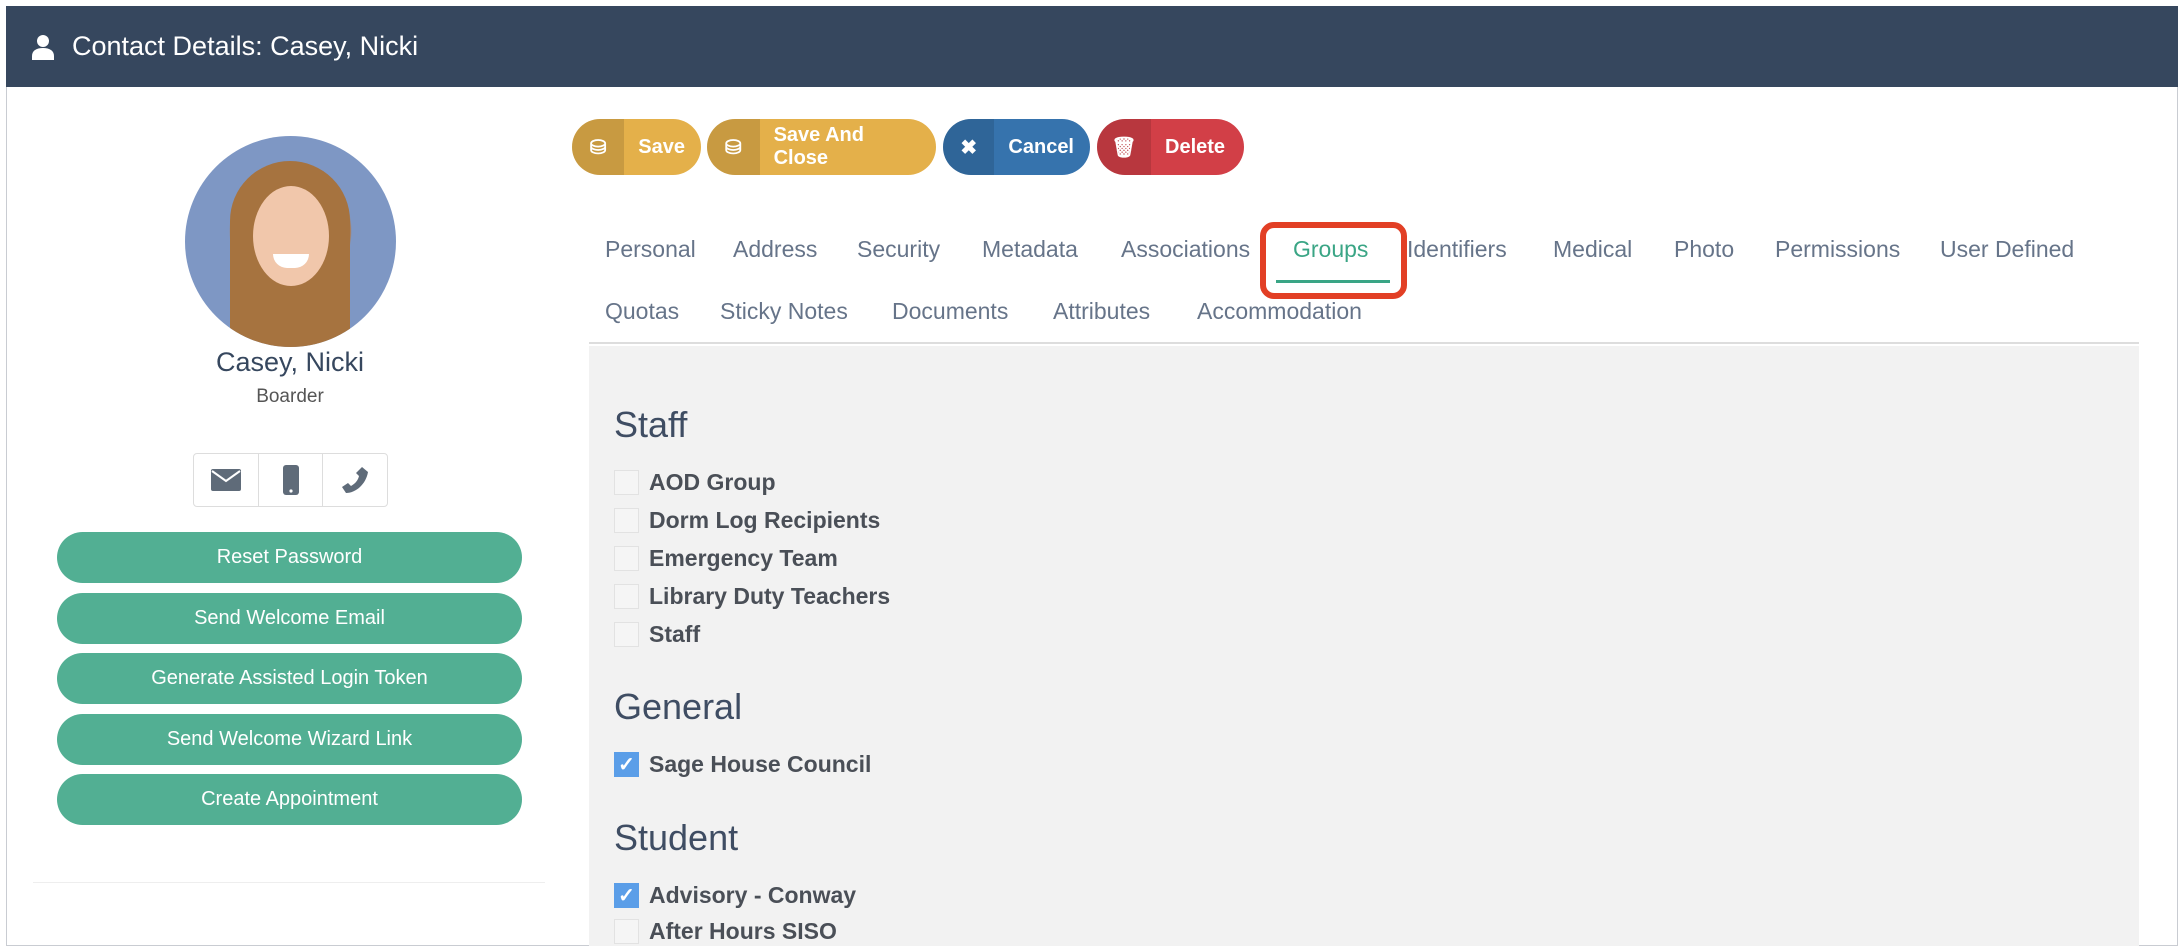 Image resolution: width=2178 pixels, height=946 pixels. I want to click on tab-quotas: Quotas, so click(642, 311).